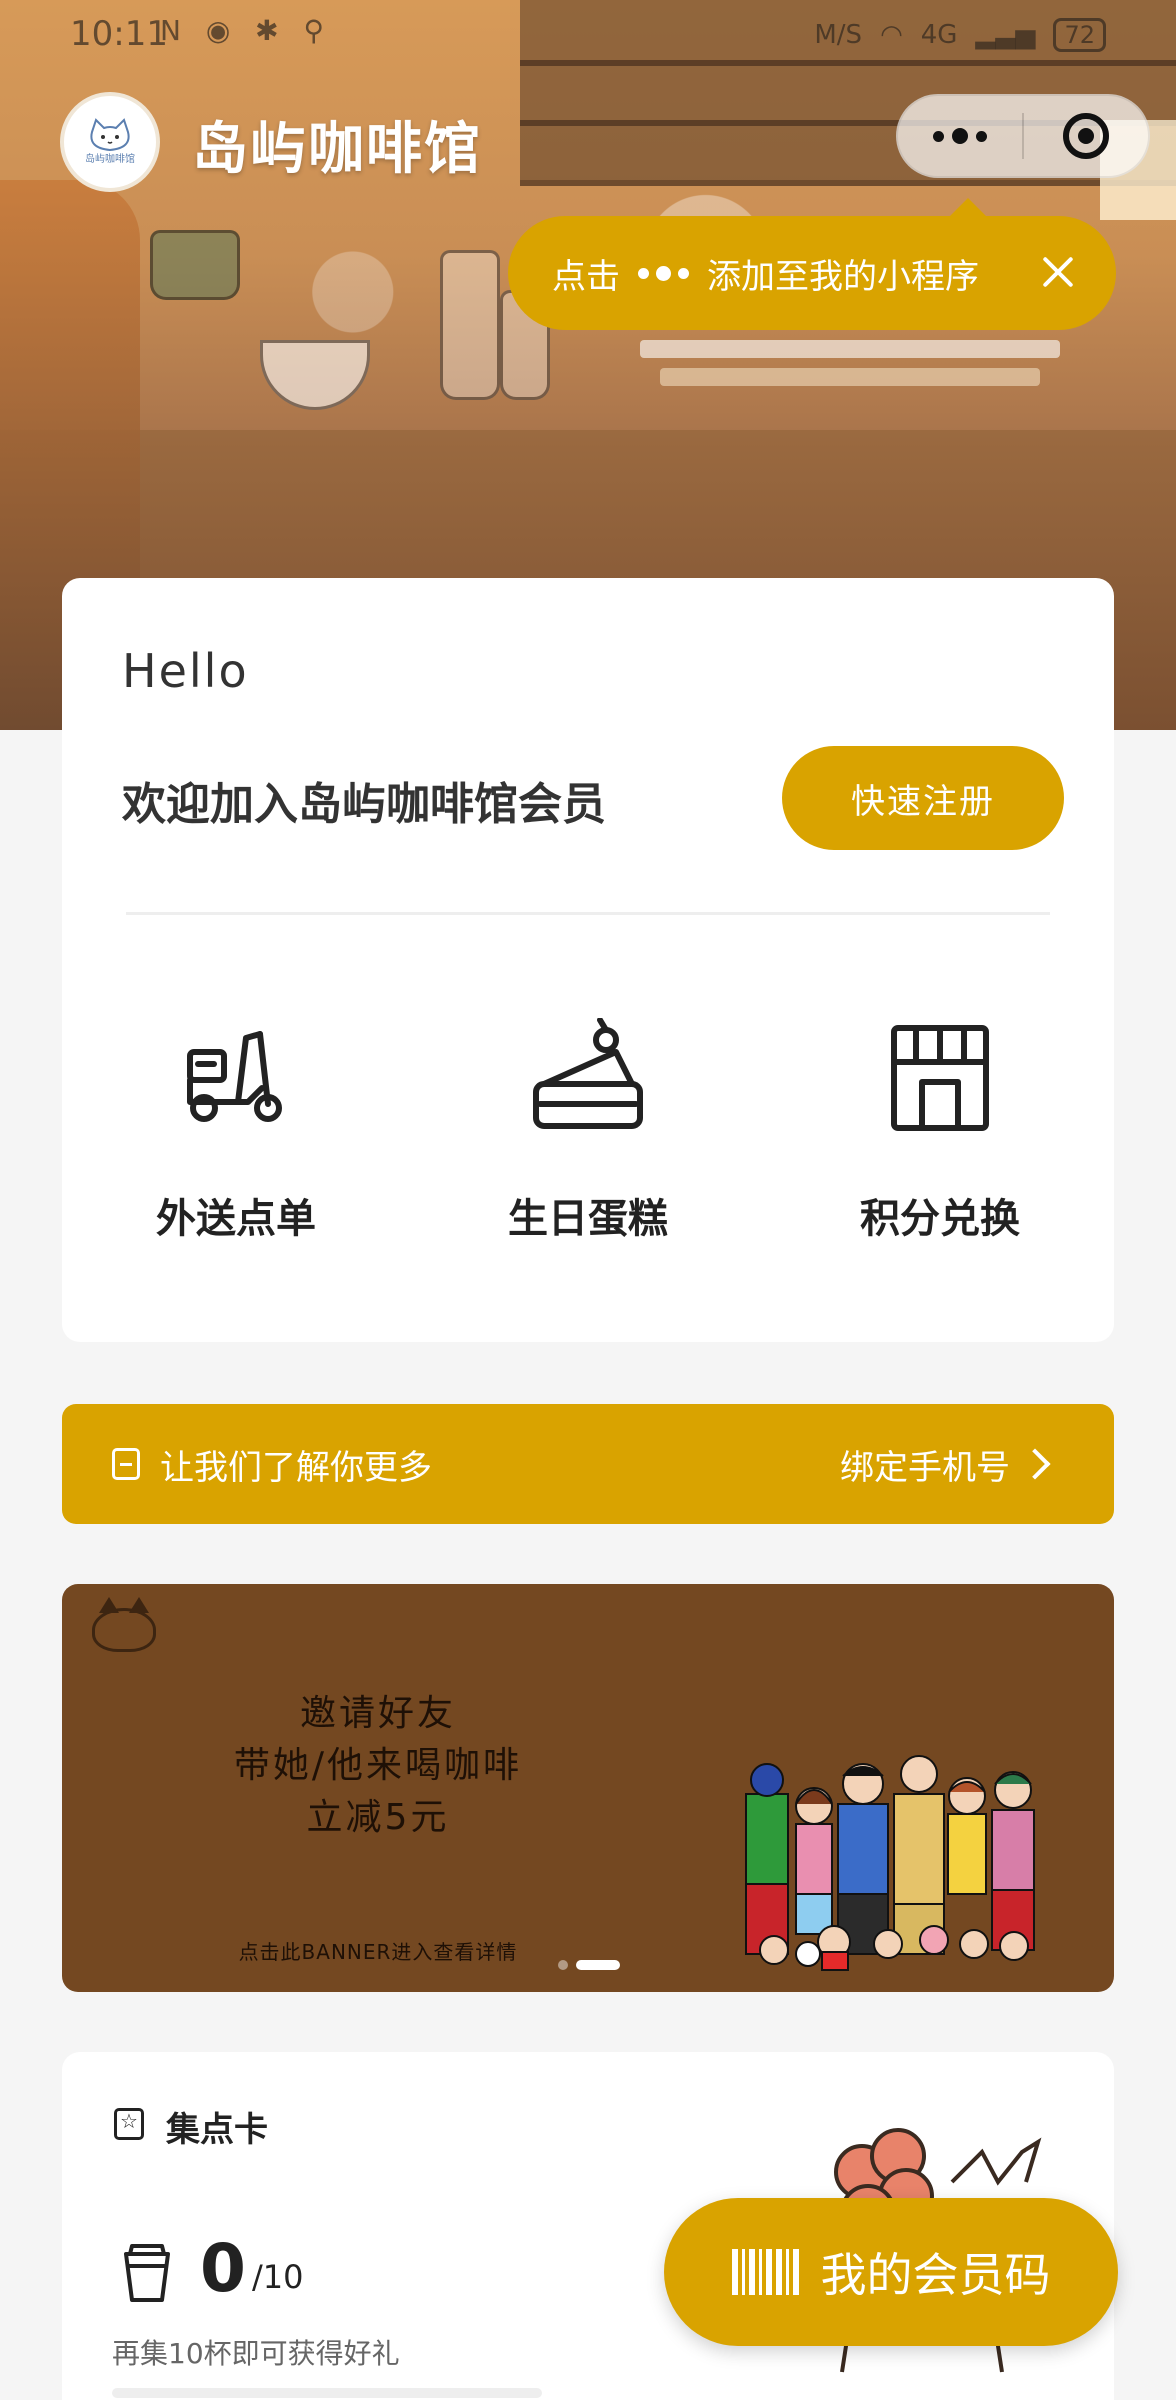  I want to click on carousel-dot-active, so click(598, 1965).